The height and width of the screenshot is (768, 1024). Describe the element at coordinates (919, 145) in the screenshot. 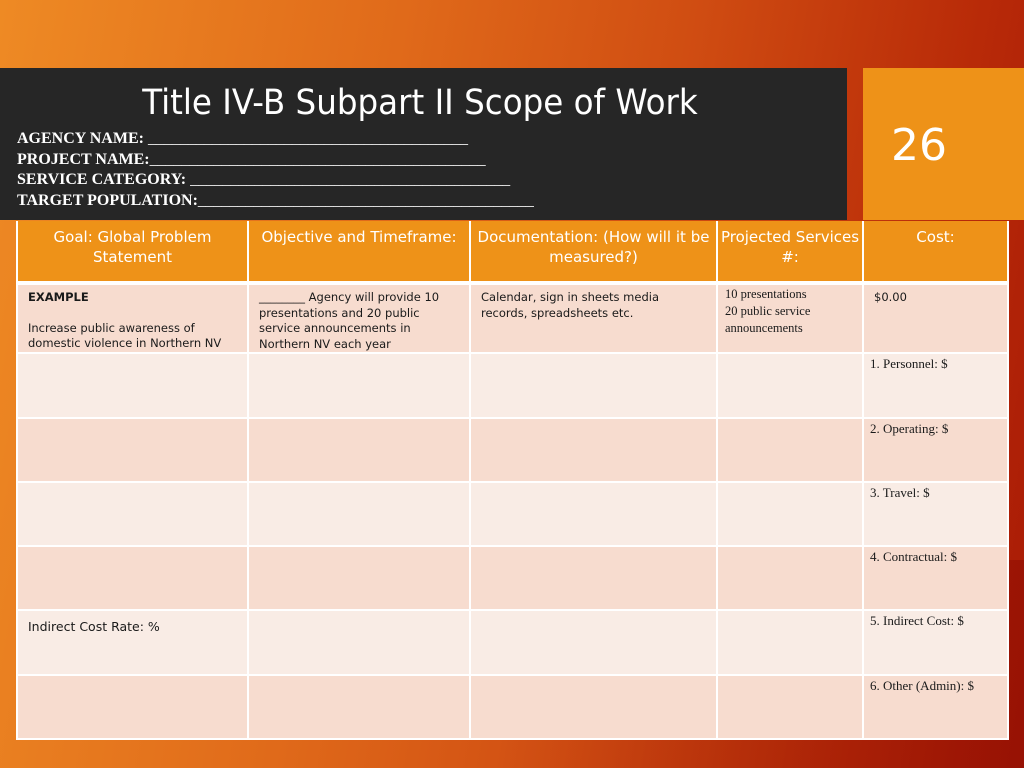

I see `slide-number: 26` at that location.